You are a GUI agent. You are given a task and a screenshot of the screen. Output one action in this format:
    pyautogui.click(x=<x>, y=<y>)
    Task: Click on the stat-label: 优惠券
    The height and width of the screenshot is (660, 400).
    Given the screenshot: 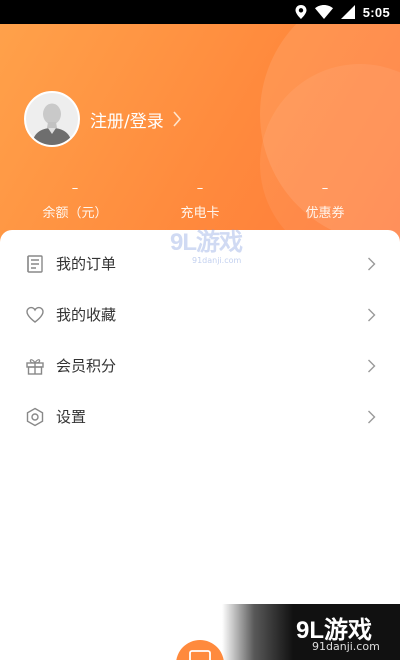 What is the action you would take?
    pyautogui.click(x=325, y=213)
    